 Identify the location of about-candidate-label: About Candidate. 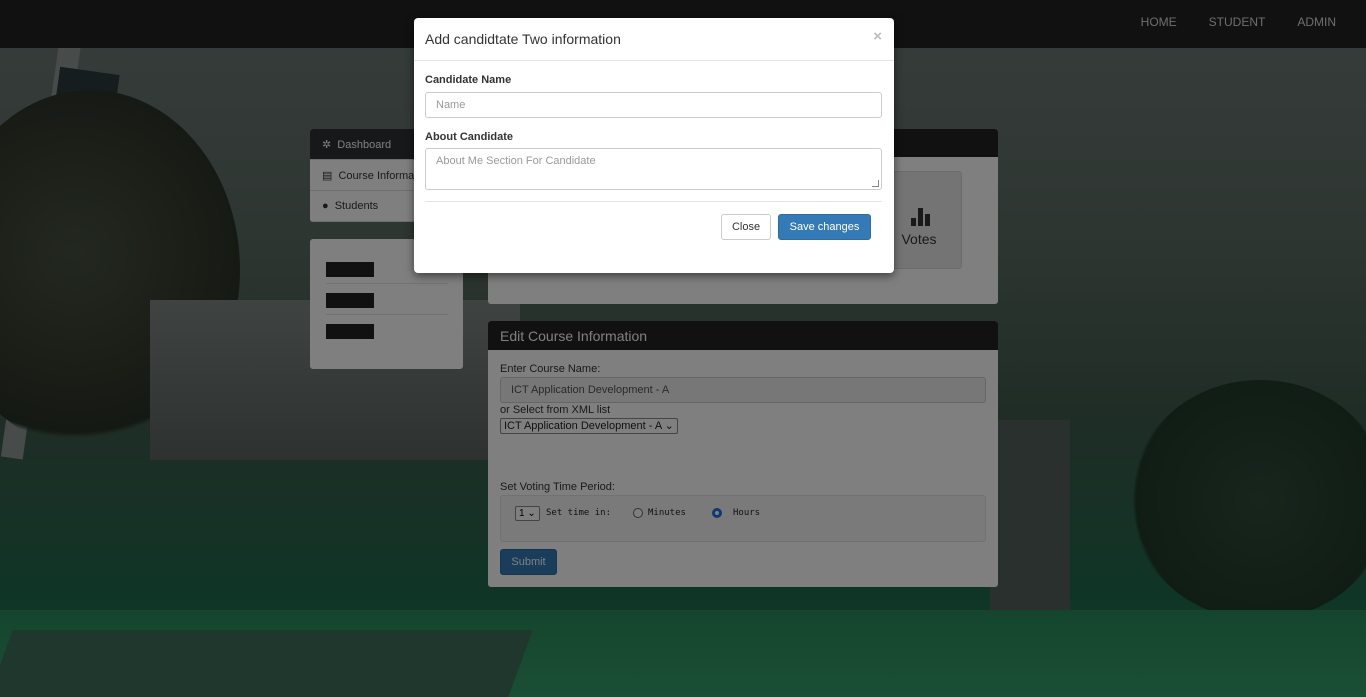
(469, 137).